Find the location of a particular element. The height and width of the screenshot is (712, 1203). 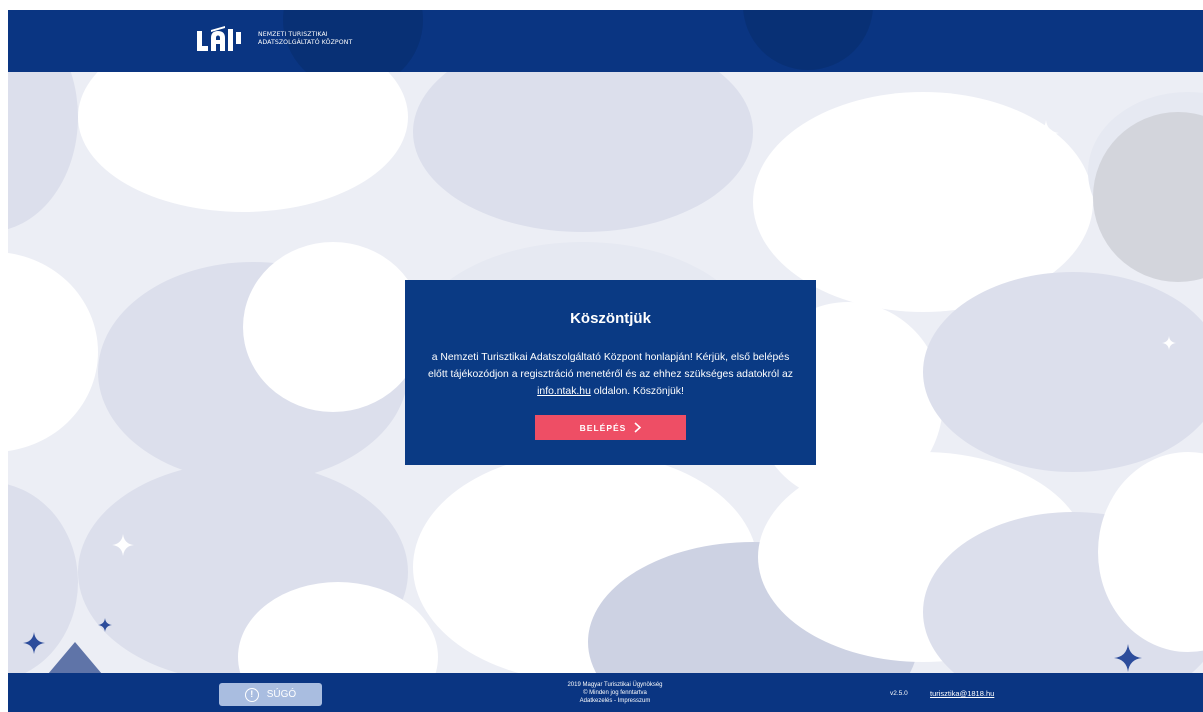

help-button-label: SÚGÓ is located at coordinates (281, 694).